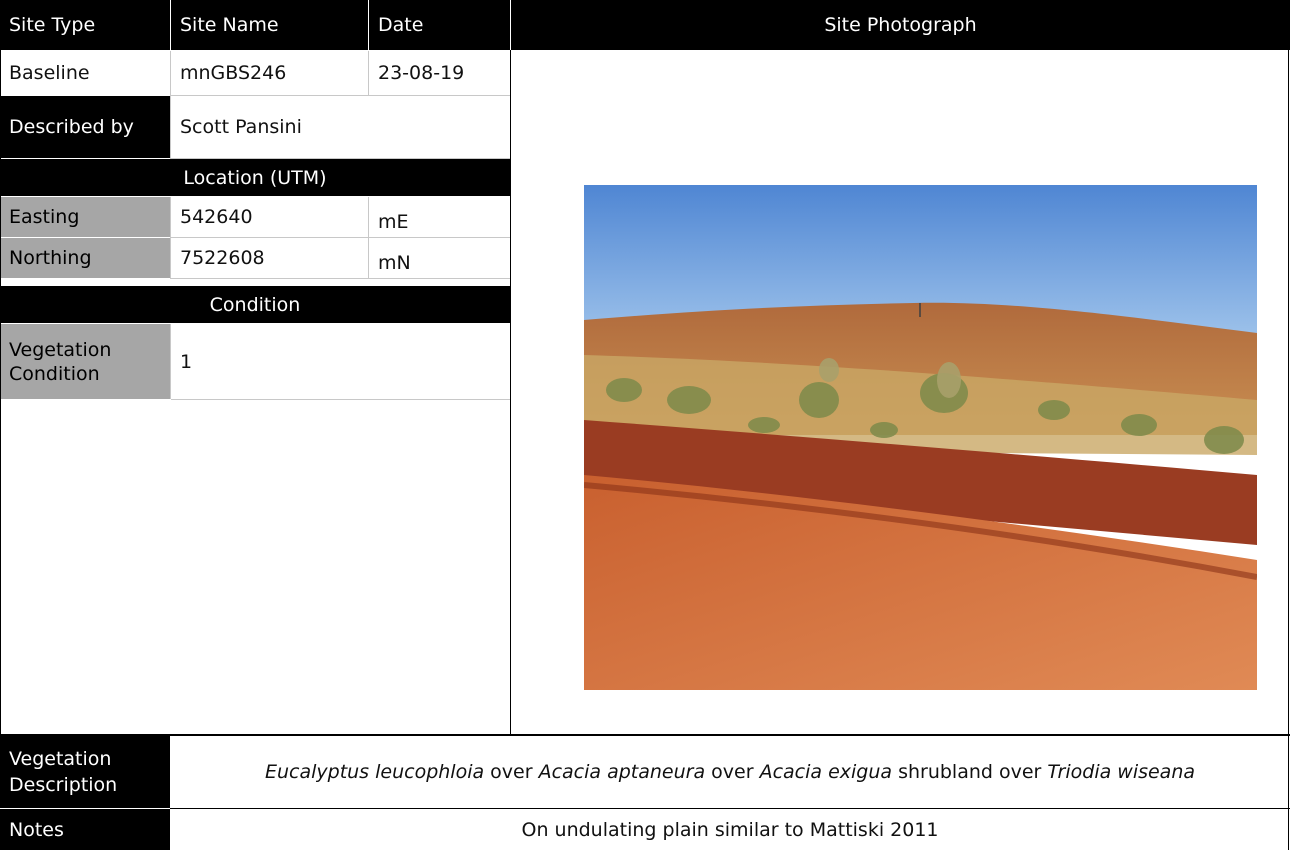  What do you see at coordinates (255, 177) in the screenshot?
I see `location-heading: Location (UTM)` at bounding box center [255, 177].